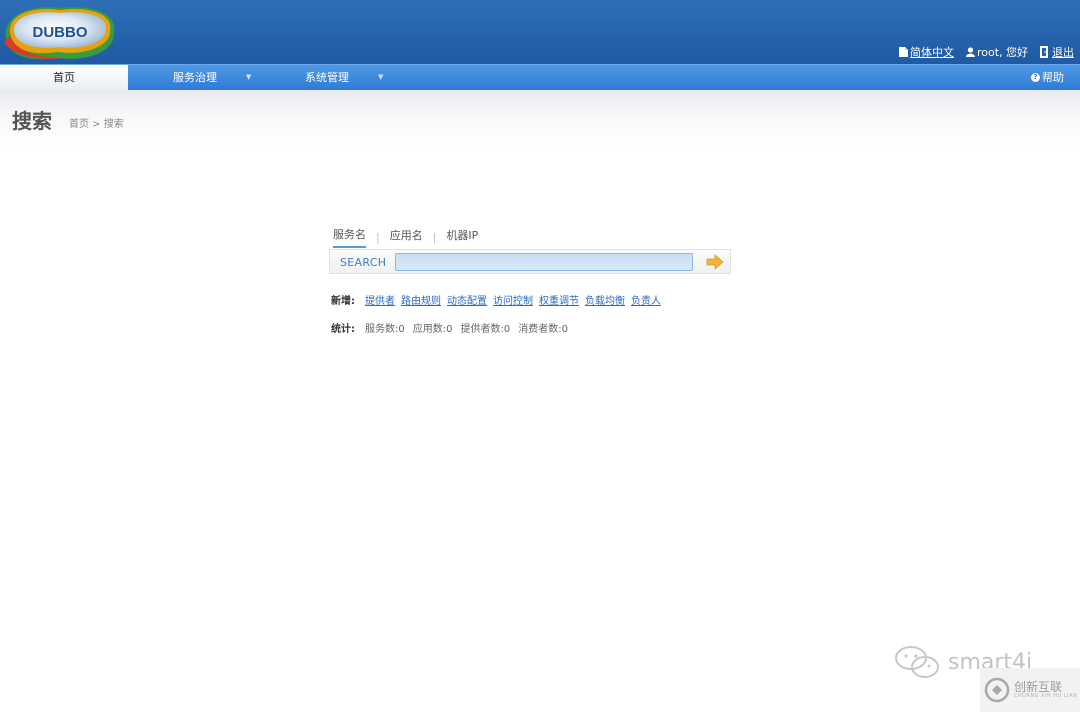  Describe the element at coordinates (195, 77) in the screenshot. I see `nav-service-governance-label: 服务治理` at that location.